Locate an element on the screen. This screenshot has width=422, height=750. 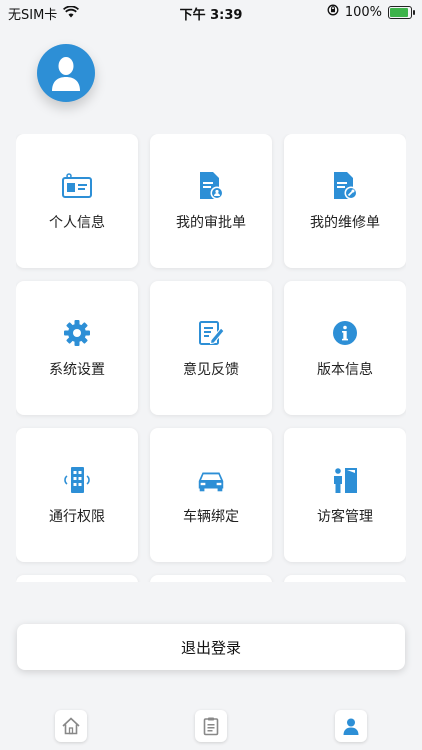
menu-vehicle-binding: 车辆绑定 is located at coordinates (211, 495).